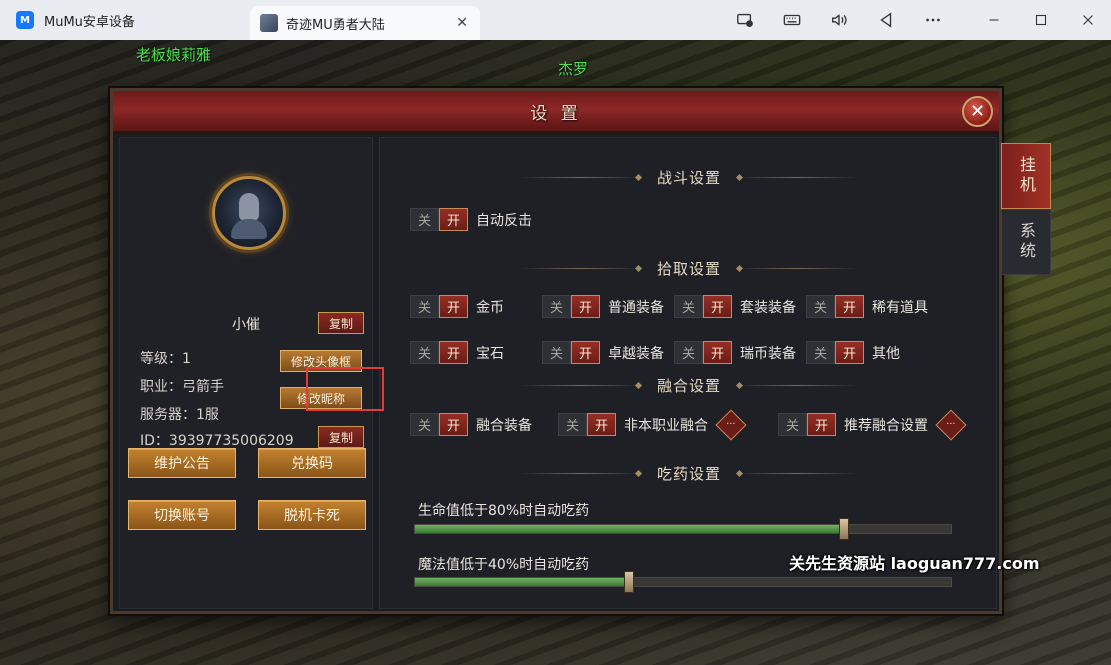 The image size is (1111, 665). I want to click on toggle-pickup-rare-items: 关开 稀有道具, so click(867, 306).